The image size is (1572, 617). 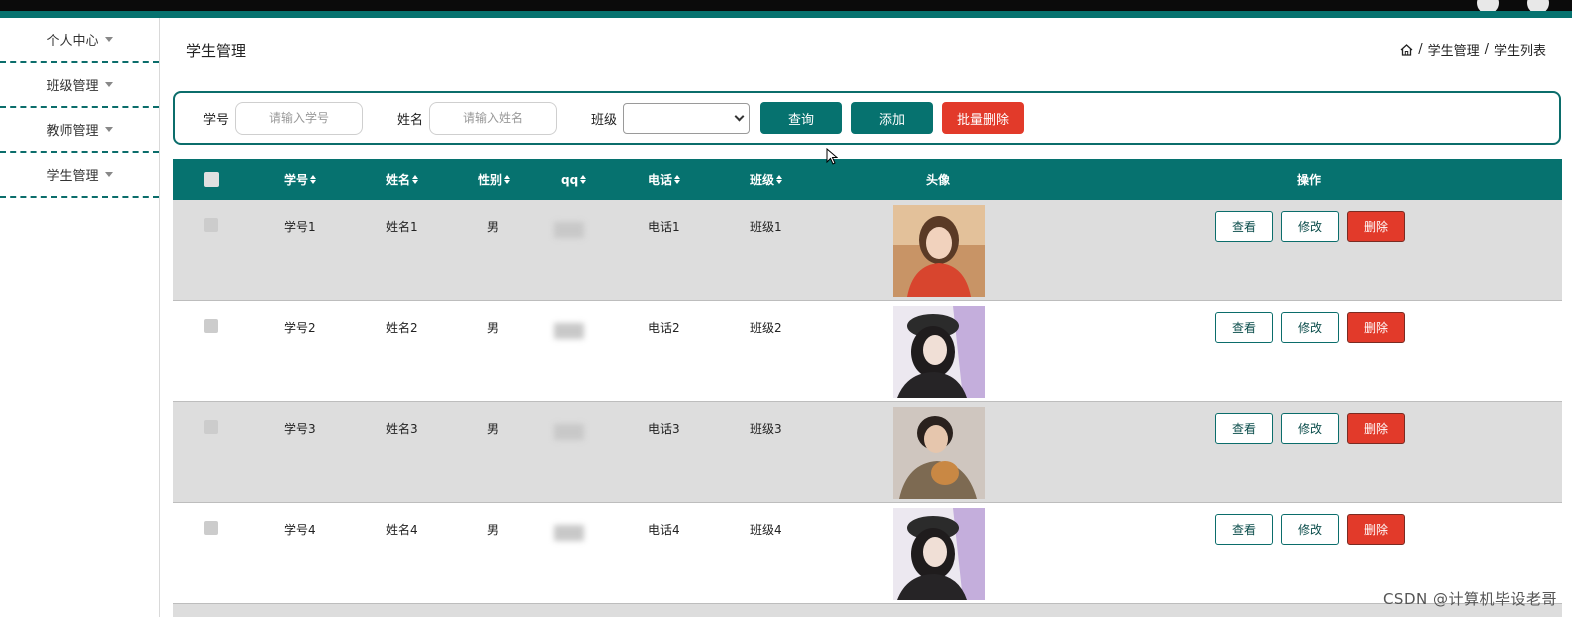 I want to click on student-id-input, so click(x=299, y=118).